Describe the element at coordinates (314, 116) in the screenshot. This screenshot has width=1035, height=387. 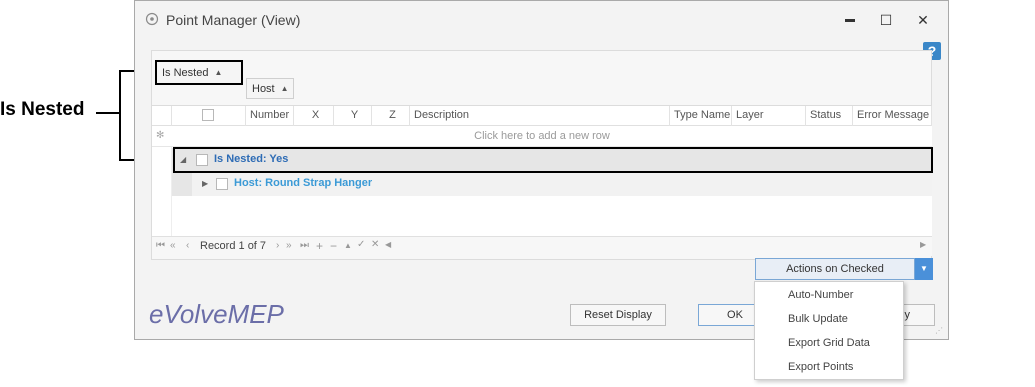
I see `column-header-x: X` at that location.